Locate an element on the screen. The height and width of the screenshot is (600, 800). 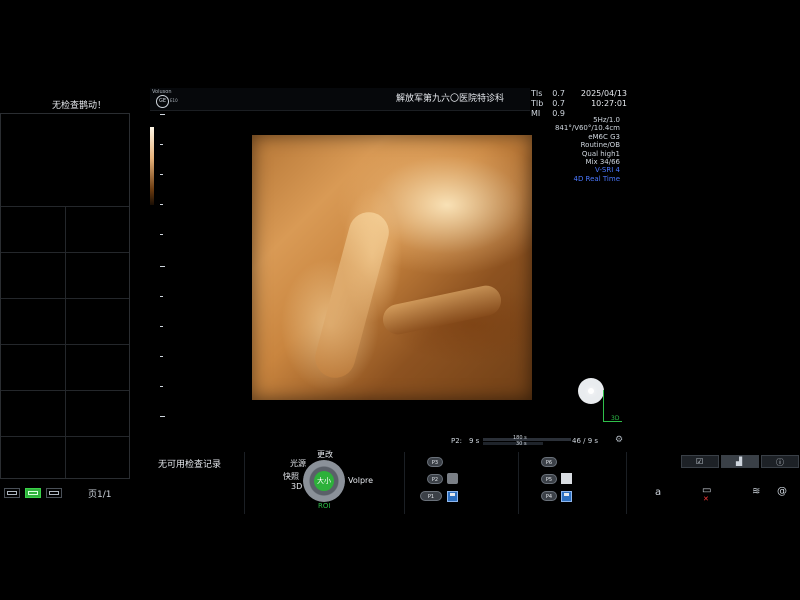
cine-track-secondary is located at coordinates (513, 443).